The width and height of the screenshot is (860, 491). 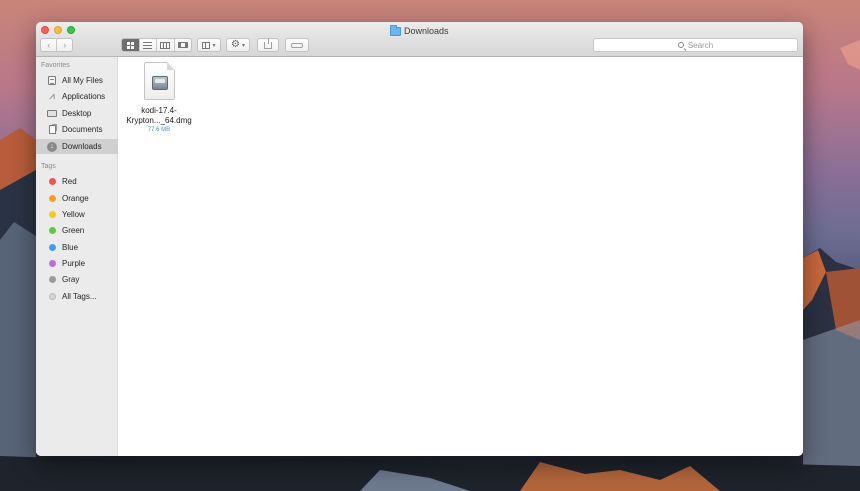 I want to click on tags-header: Tags, so click(x=48, y=166).